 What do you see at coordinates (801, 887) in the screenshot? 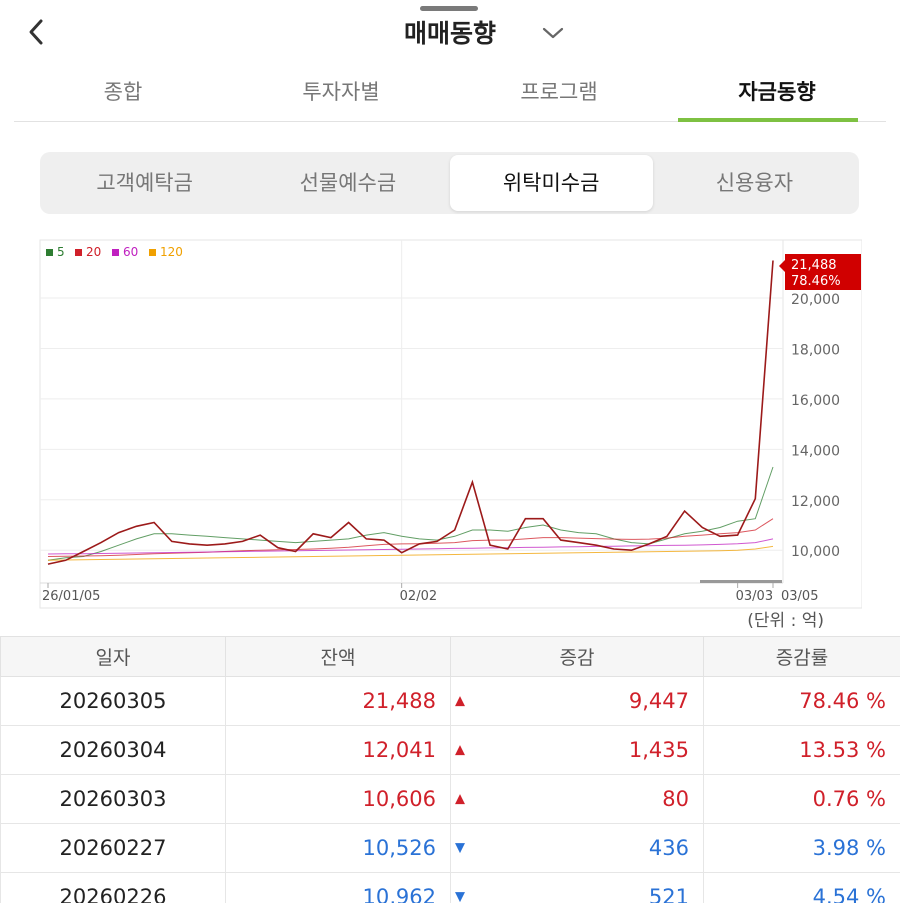
I see `cell-rate: 4.54 %` at bounding box center [801, 887].